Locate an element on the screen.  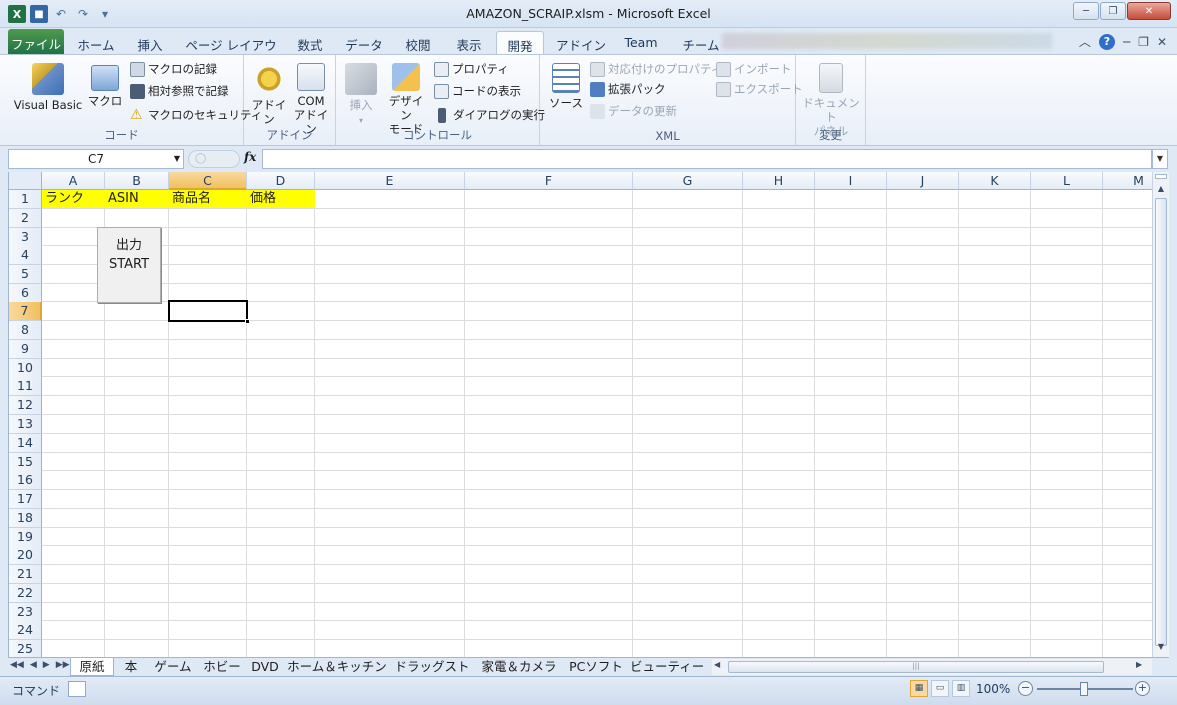
row-header: 14 is located at coordinates (25, 443).